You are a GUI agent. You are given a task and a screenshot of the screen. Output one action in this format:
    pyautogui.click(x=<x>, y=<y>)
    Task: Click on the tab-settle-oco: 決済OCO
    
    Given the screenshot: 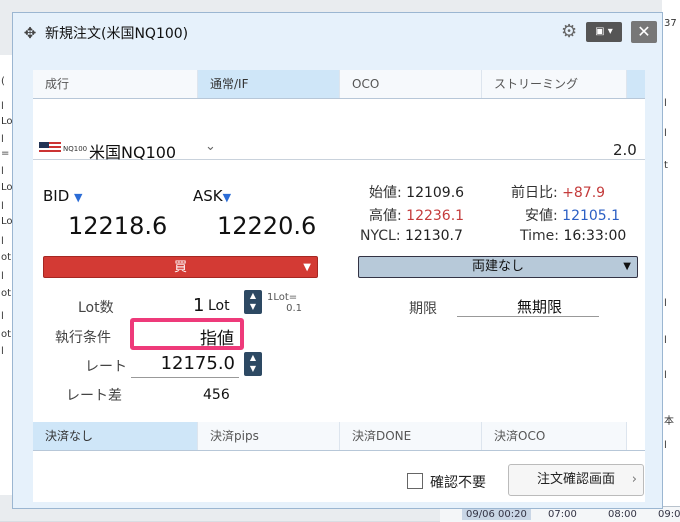 What is the action you would take?
    pyautogui.click(x=554, y=436)
    